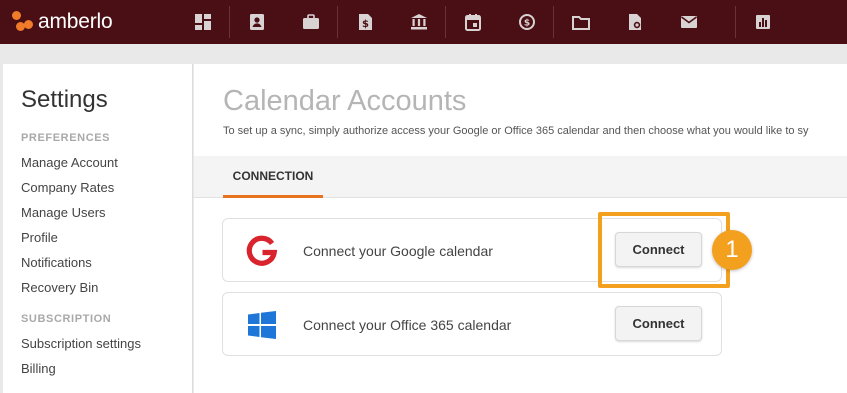  What do you see at coordinates (732, 250) in the screenshot?
I see `step-number-badge: 1` at bounding box center [732, 250].